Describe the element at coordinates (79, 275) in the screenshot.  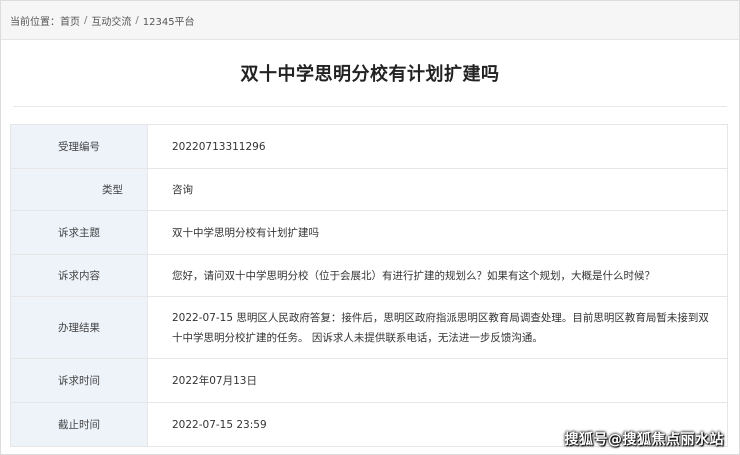
I see `row-label-content: 诉求内容` at that location.